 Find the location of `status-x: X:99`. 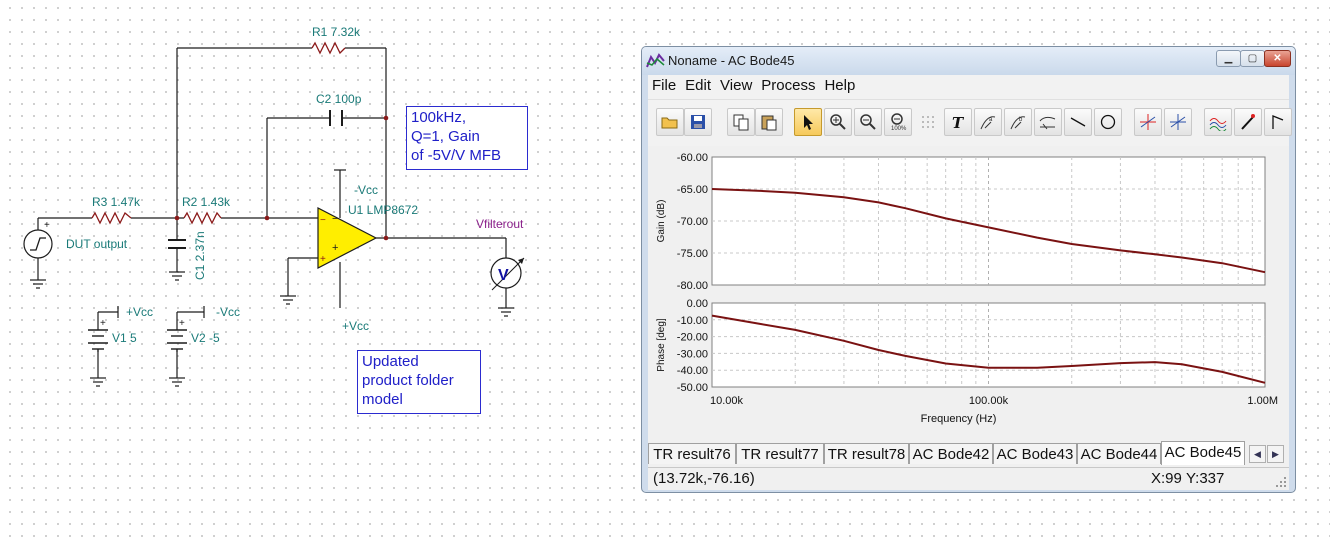

status-x: X:99 is located at coordinates (1166, 478).